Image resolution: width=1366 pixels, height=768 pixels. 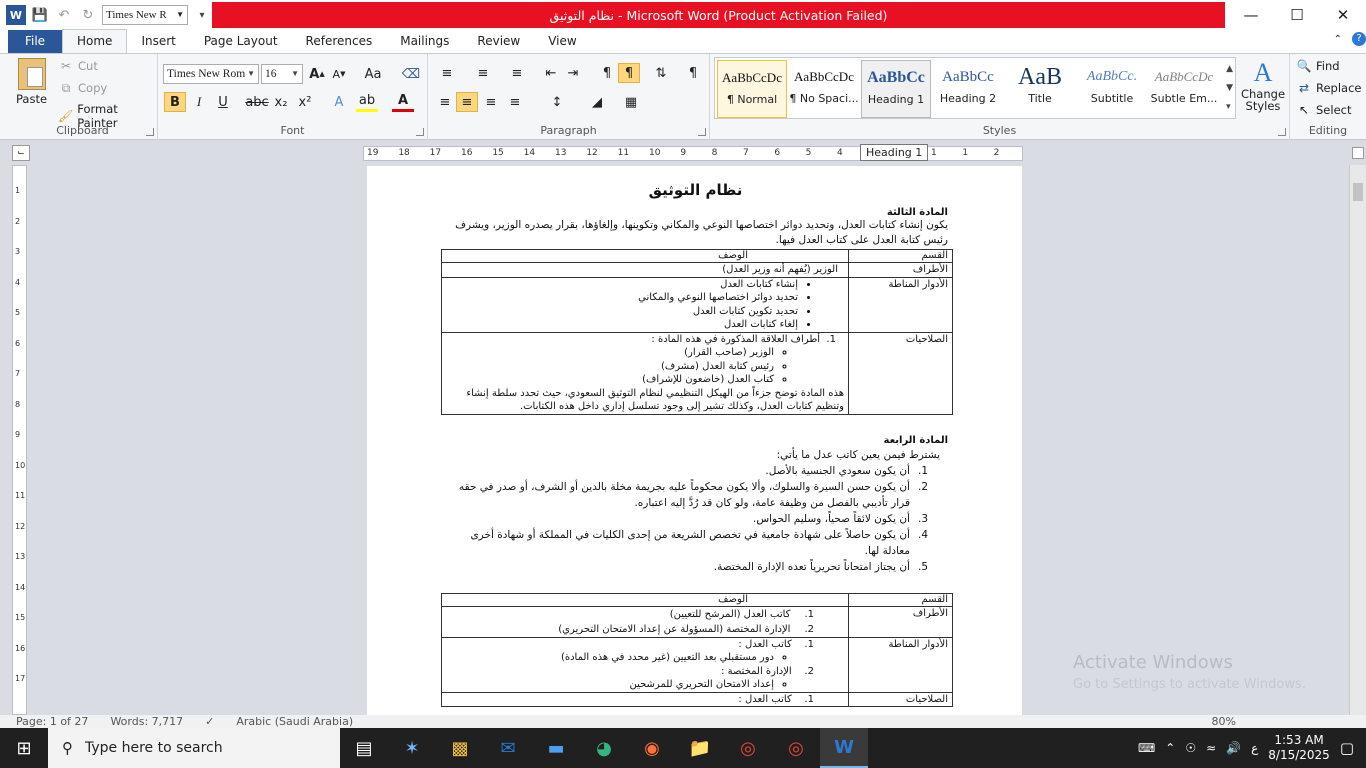 What do you see at coordinates (282, 74) in the screenshot?
I see `font-size-combo: 16 ▼` at bounding box center [282, 74].